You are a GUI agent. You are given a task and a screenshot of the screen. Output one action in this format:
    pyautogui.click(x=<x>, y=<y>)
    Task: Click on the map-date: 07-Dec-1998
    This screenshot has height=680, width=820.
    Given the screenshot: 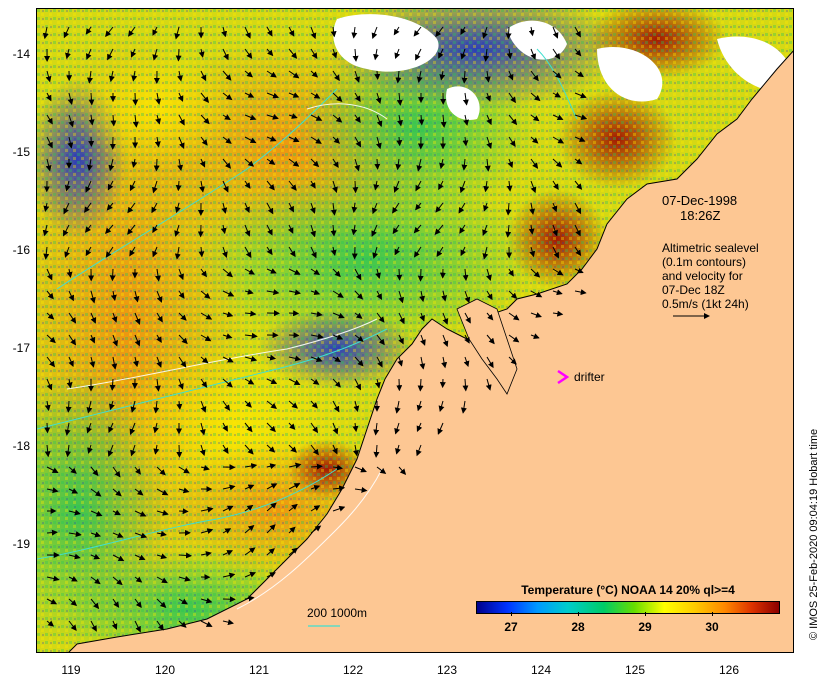 What is the action you would take?
    pyautogui.click(x=700, y=200)
    